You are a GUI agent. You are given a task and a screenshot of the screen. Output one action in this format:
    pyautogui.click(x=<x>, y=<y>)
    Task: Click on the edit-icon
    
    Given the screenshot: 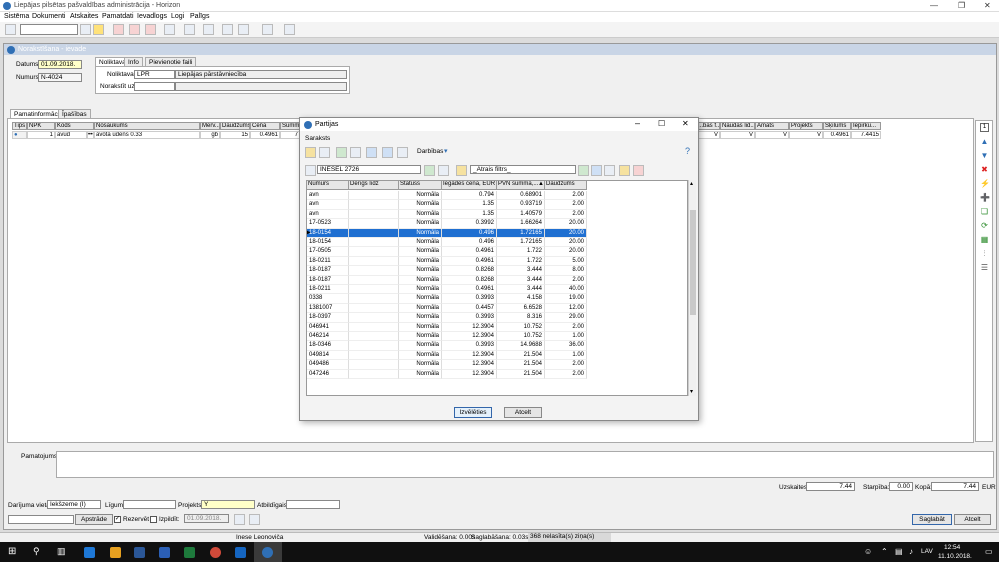 What is the action you would take?
    pyautogui.click(x=310, y=152)
    